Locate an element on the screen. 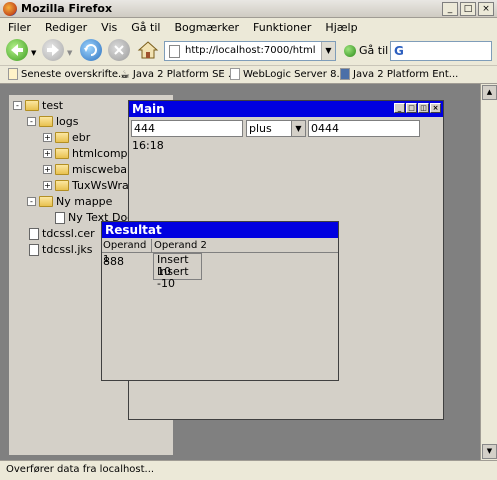 The height and width of the screenshot is (480, 497). reload-button is located at coordinates (91, 50).